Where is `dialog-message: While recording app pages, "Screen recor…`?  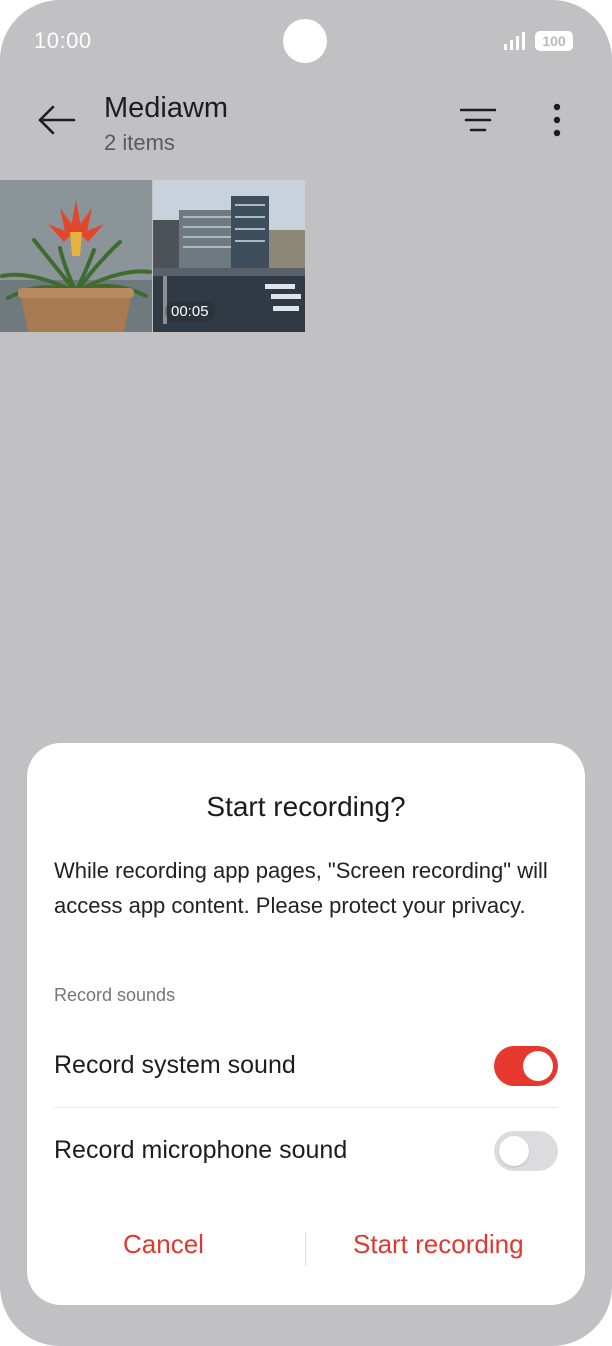
dialog-message: While recording app pages, "Screen recor… is located at coordinates (301, 888).